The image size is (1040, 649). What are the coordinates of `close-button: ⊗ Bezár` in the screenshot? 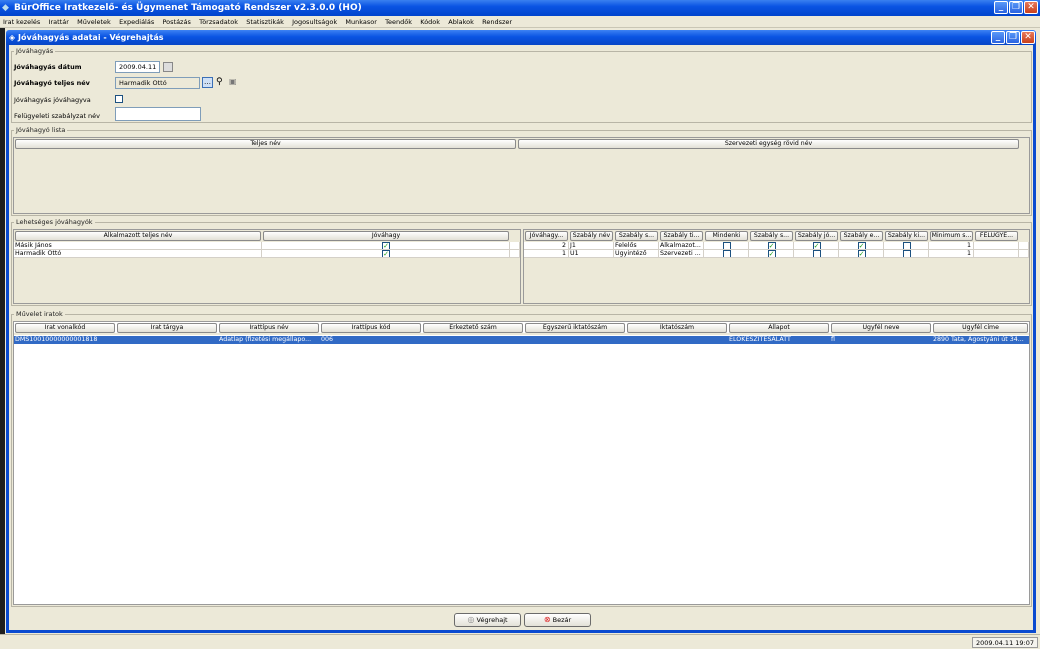 It's located at (557, 620).